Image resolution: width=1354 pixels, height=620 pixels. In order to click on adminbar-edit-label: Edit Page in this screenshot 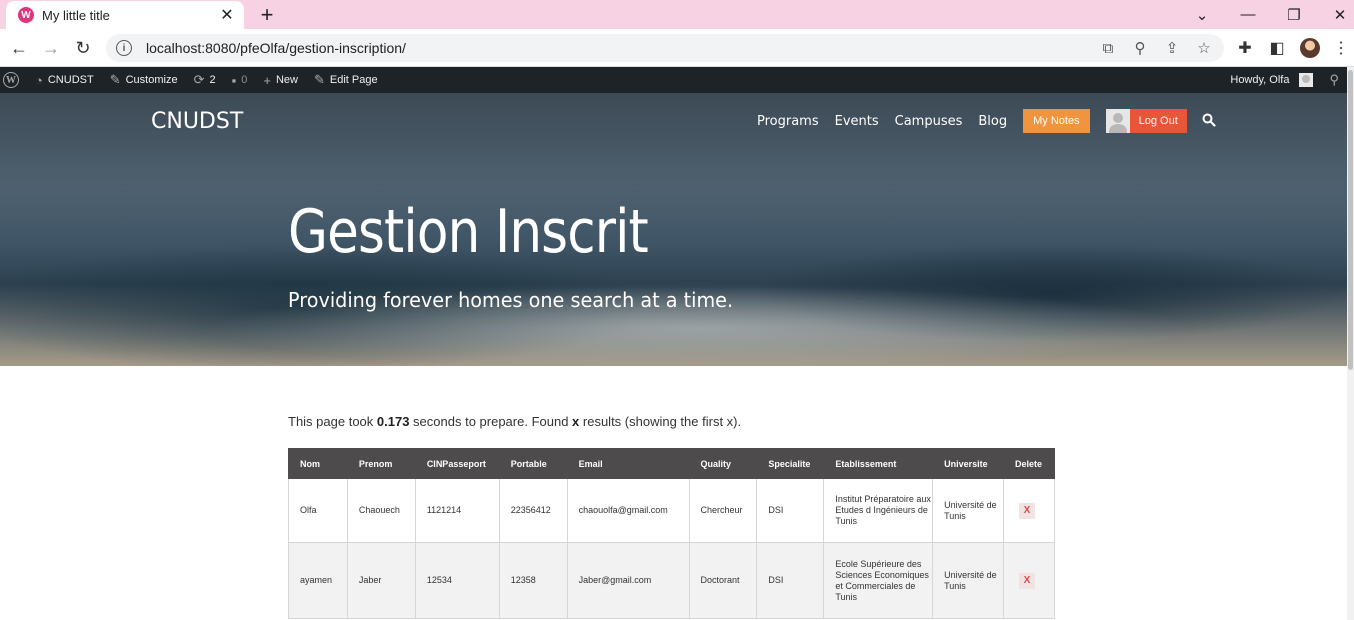, I will do `click(353, 80)`.